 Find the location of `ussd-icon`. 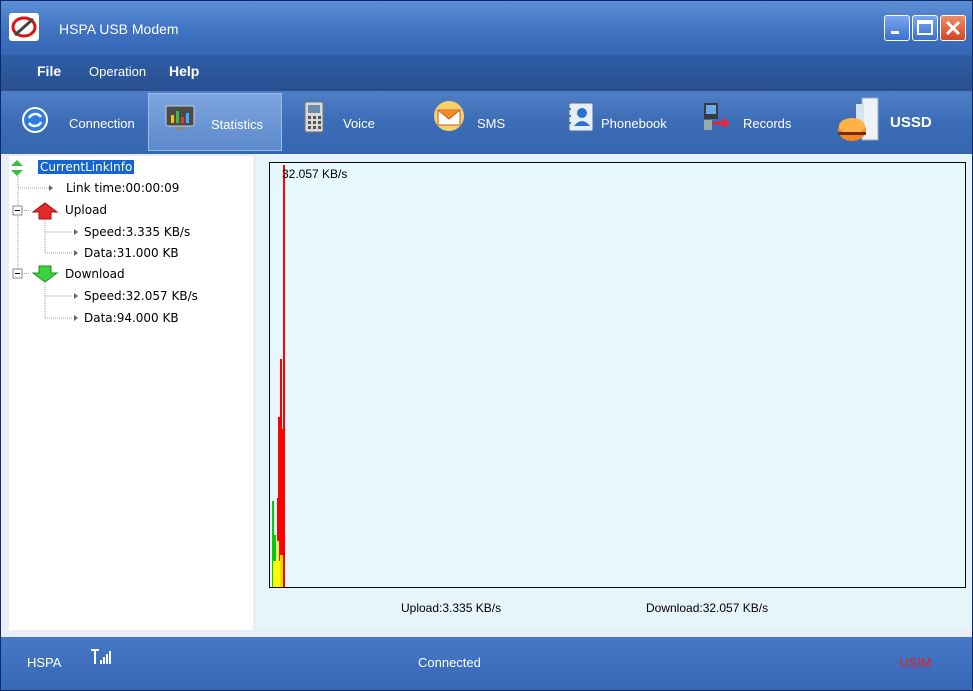

ussd-icon is located at coordinates (858, 119).